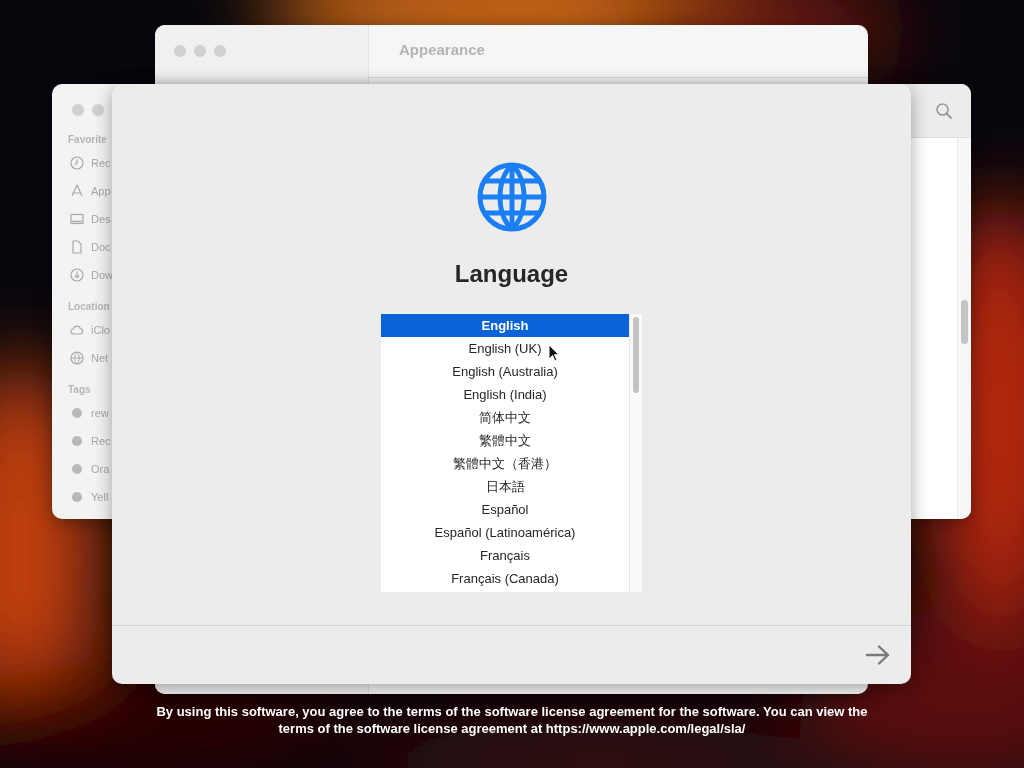 The height and width of the screenshot is (768, 1024). Describe the element at coordinates (77, 191) in the screenshot. I see `apps-icon` at that location.